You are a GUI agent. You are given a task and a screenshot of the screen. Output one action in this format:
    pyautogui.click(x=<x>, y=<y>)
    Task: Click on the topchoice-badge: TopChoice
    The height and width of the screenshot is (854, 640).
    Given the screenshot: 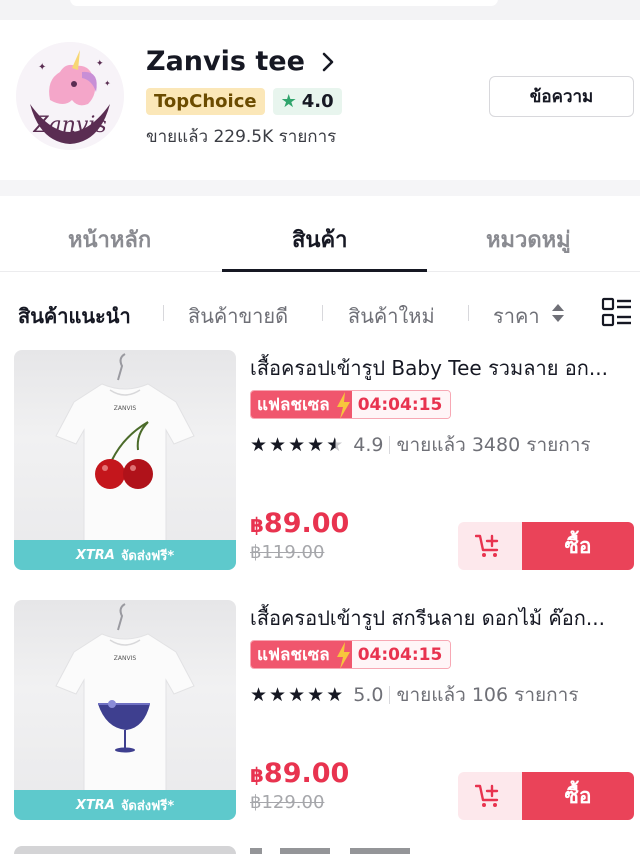 What is the action you would take?
    pyautogui.click(x=205, y=101)
    